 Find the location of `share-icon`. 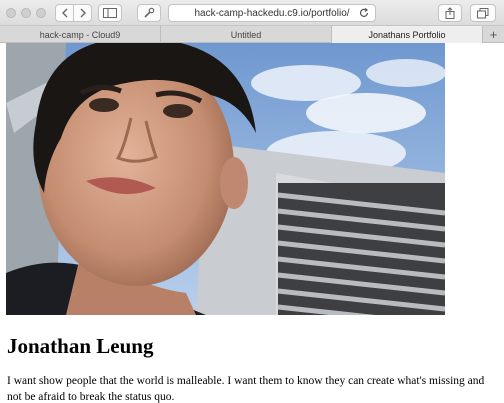

share-icon is located at coordinates (450, 13).